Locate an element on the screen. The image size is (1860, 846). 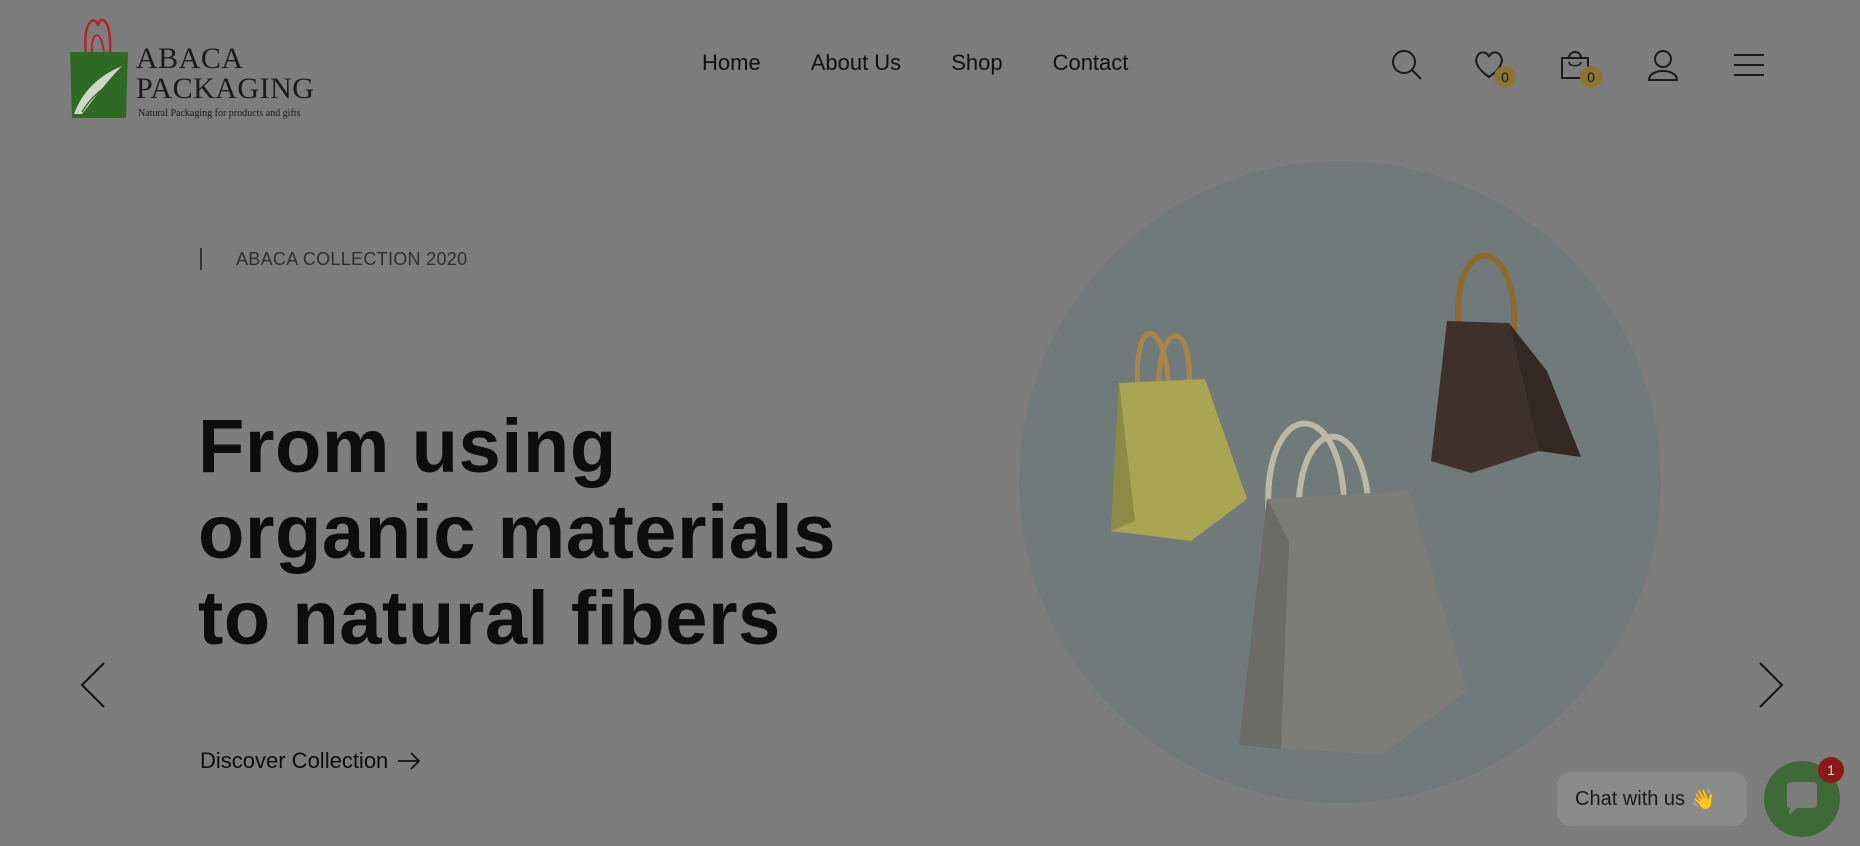
user-icon is located at coordinates (1663, 65).